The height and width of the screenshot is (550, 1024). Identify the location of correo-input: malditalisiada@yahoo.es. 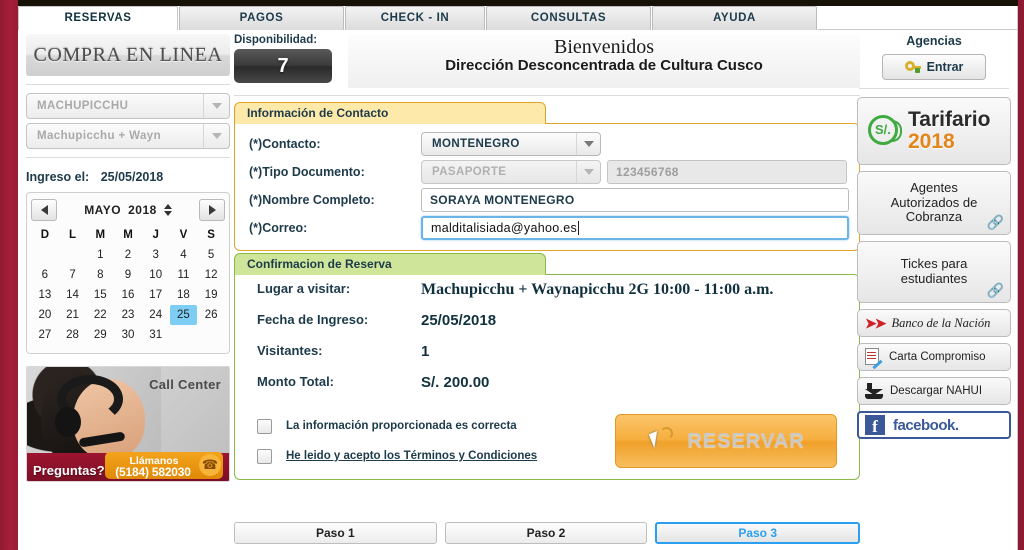
(635, 228).